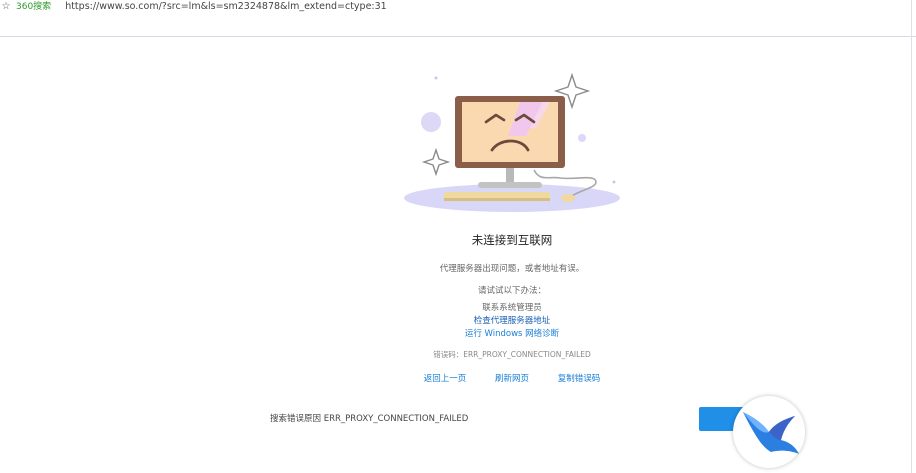  Describe the element at coordinates (458, 320) in the screenshot. I see `suggestion-check-proxy: 检查代理服务器地址` at that location.